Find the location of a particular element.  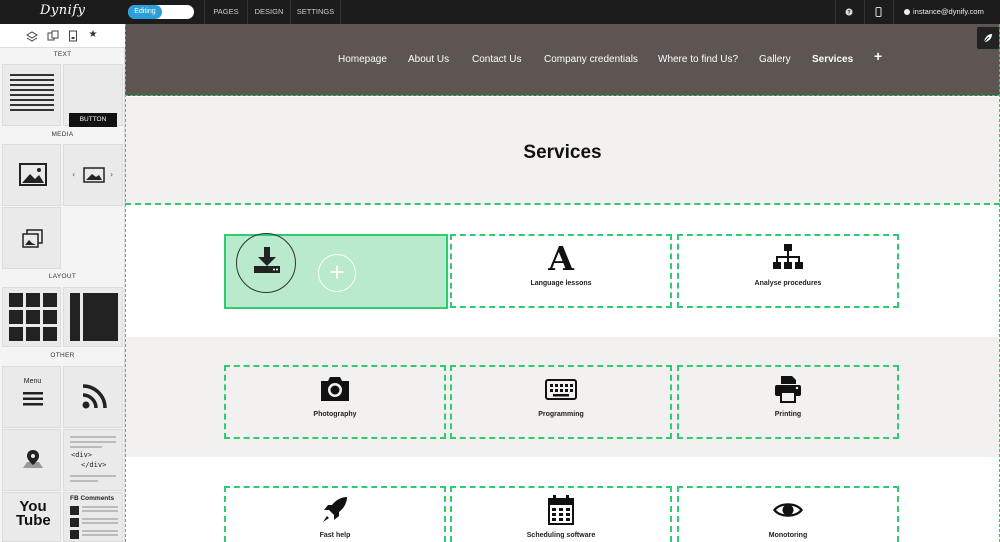

camera-icon is located at coordinates (335, 389).